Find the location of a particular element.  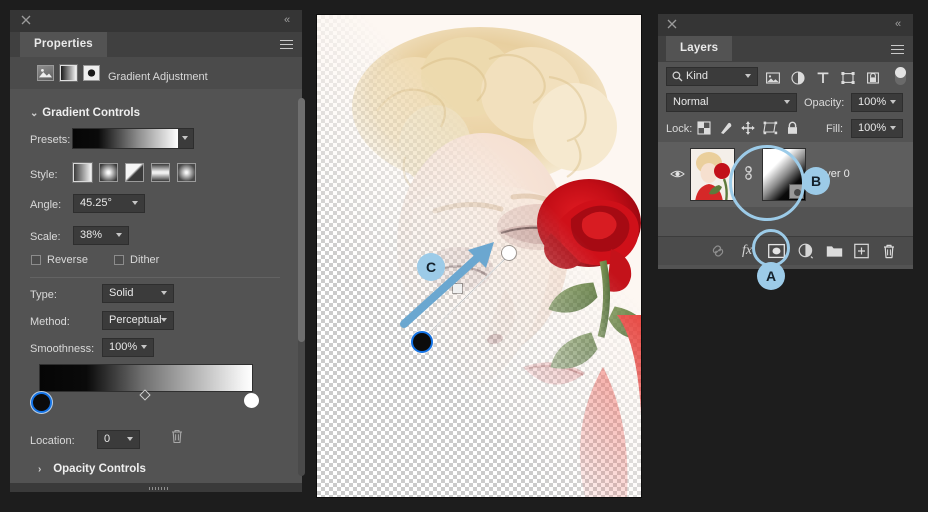

gradient-stop-white is located at coordinates (251, 400).